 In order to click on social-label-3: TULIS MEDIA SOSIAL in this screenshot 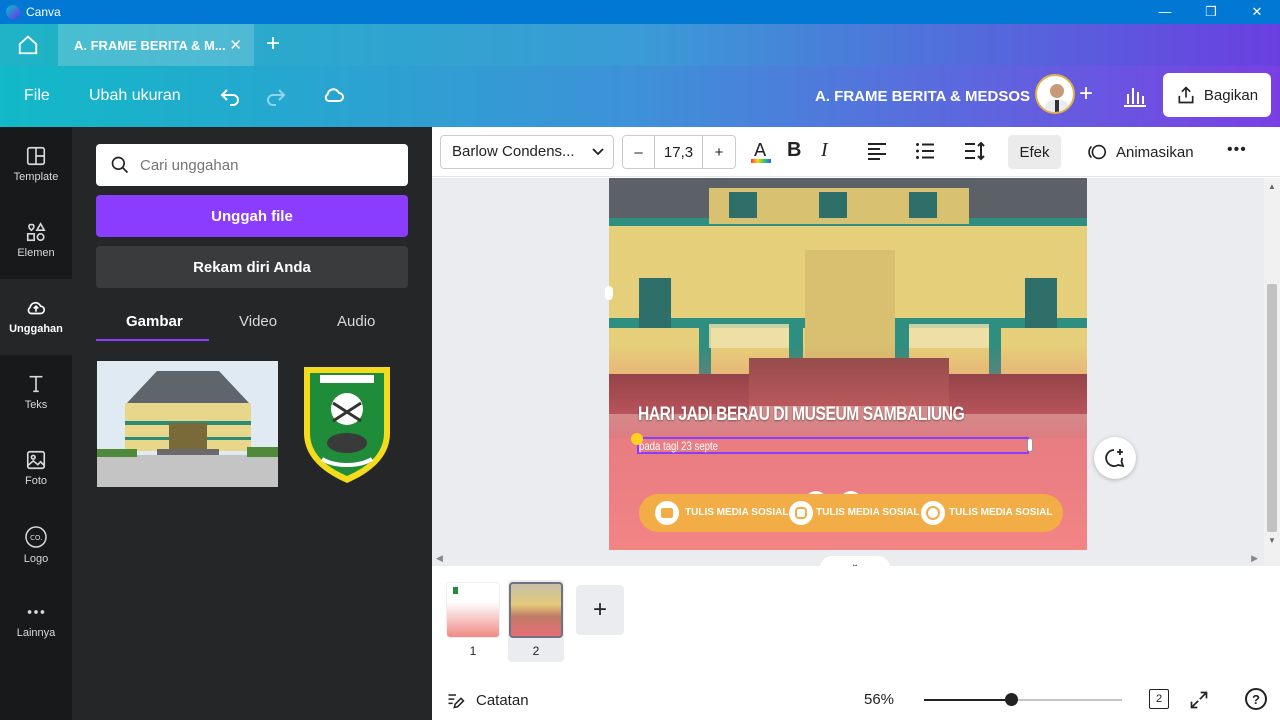, I will do `click(1001, 512)`.